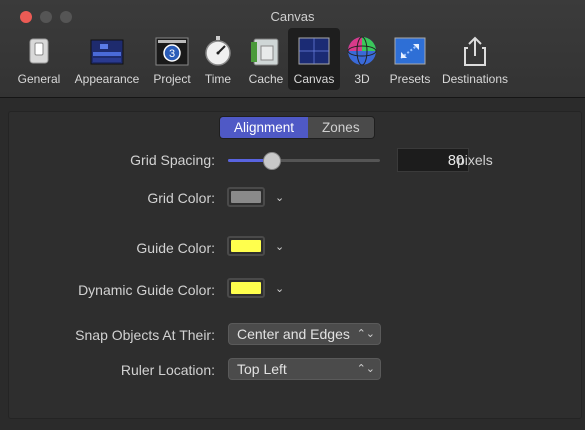 The width and height of the screenshot is (585, 430). What do you see at coordinates (167, 370) in the screenshot?
I see `ruler-location-label: Ruler Location:` at bounding box center [167, 370].